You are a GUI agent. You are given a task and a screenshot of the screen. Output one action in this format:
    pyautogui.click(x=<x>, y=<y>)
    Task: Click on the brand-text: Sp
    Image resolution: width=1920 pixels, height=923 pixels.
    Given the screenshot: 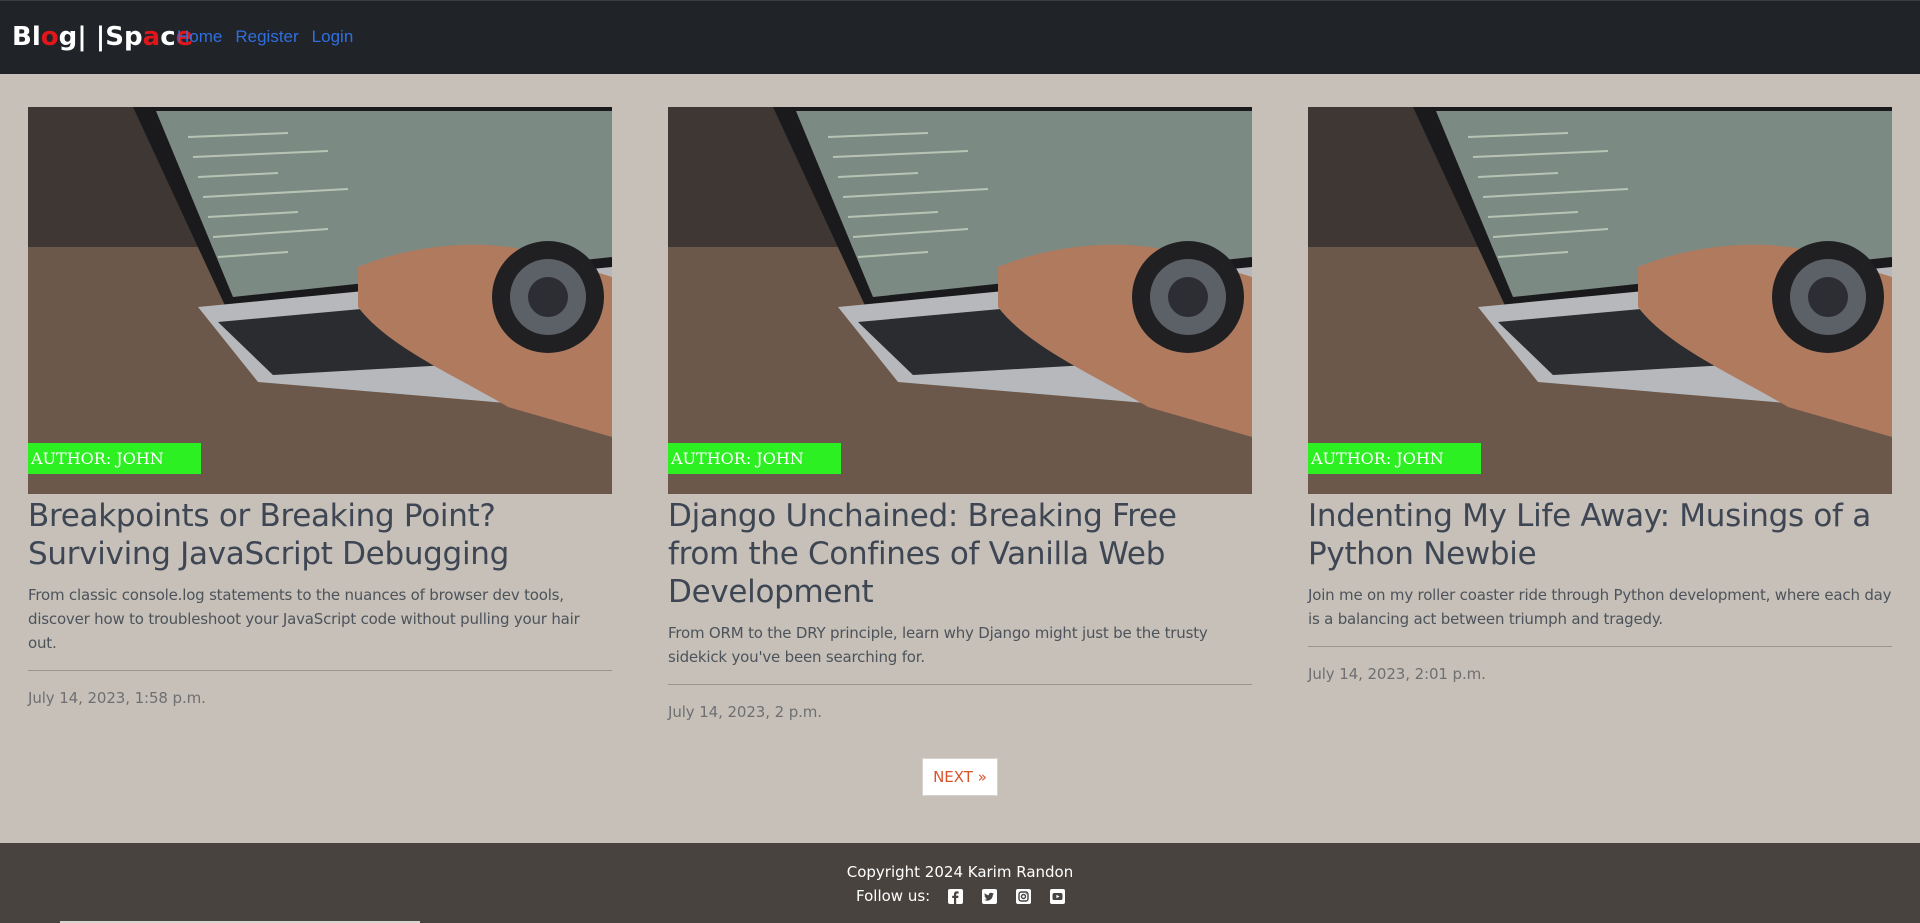 What is the action you would take?
    pyautogui.click(x=124, y=37)
    